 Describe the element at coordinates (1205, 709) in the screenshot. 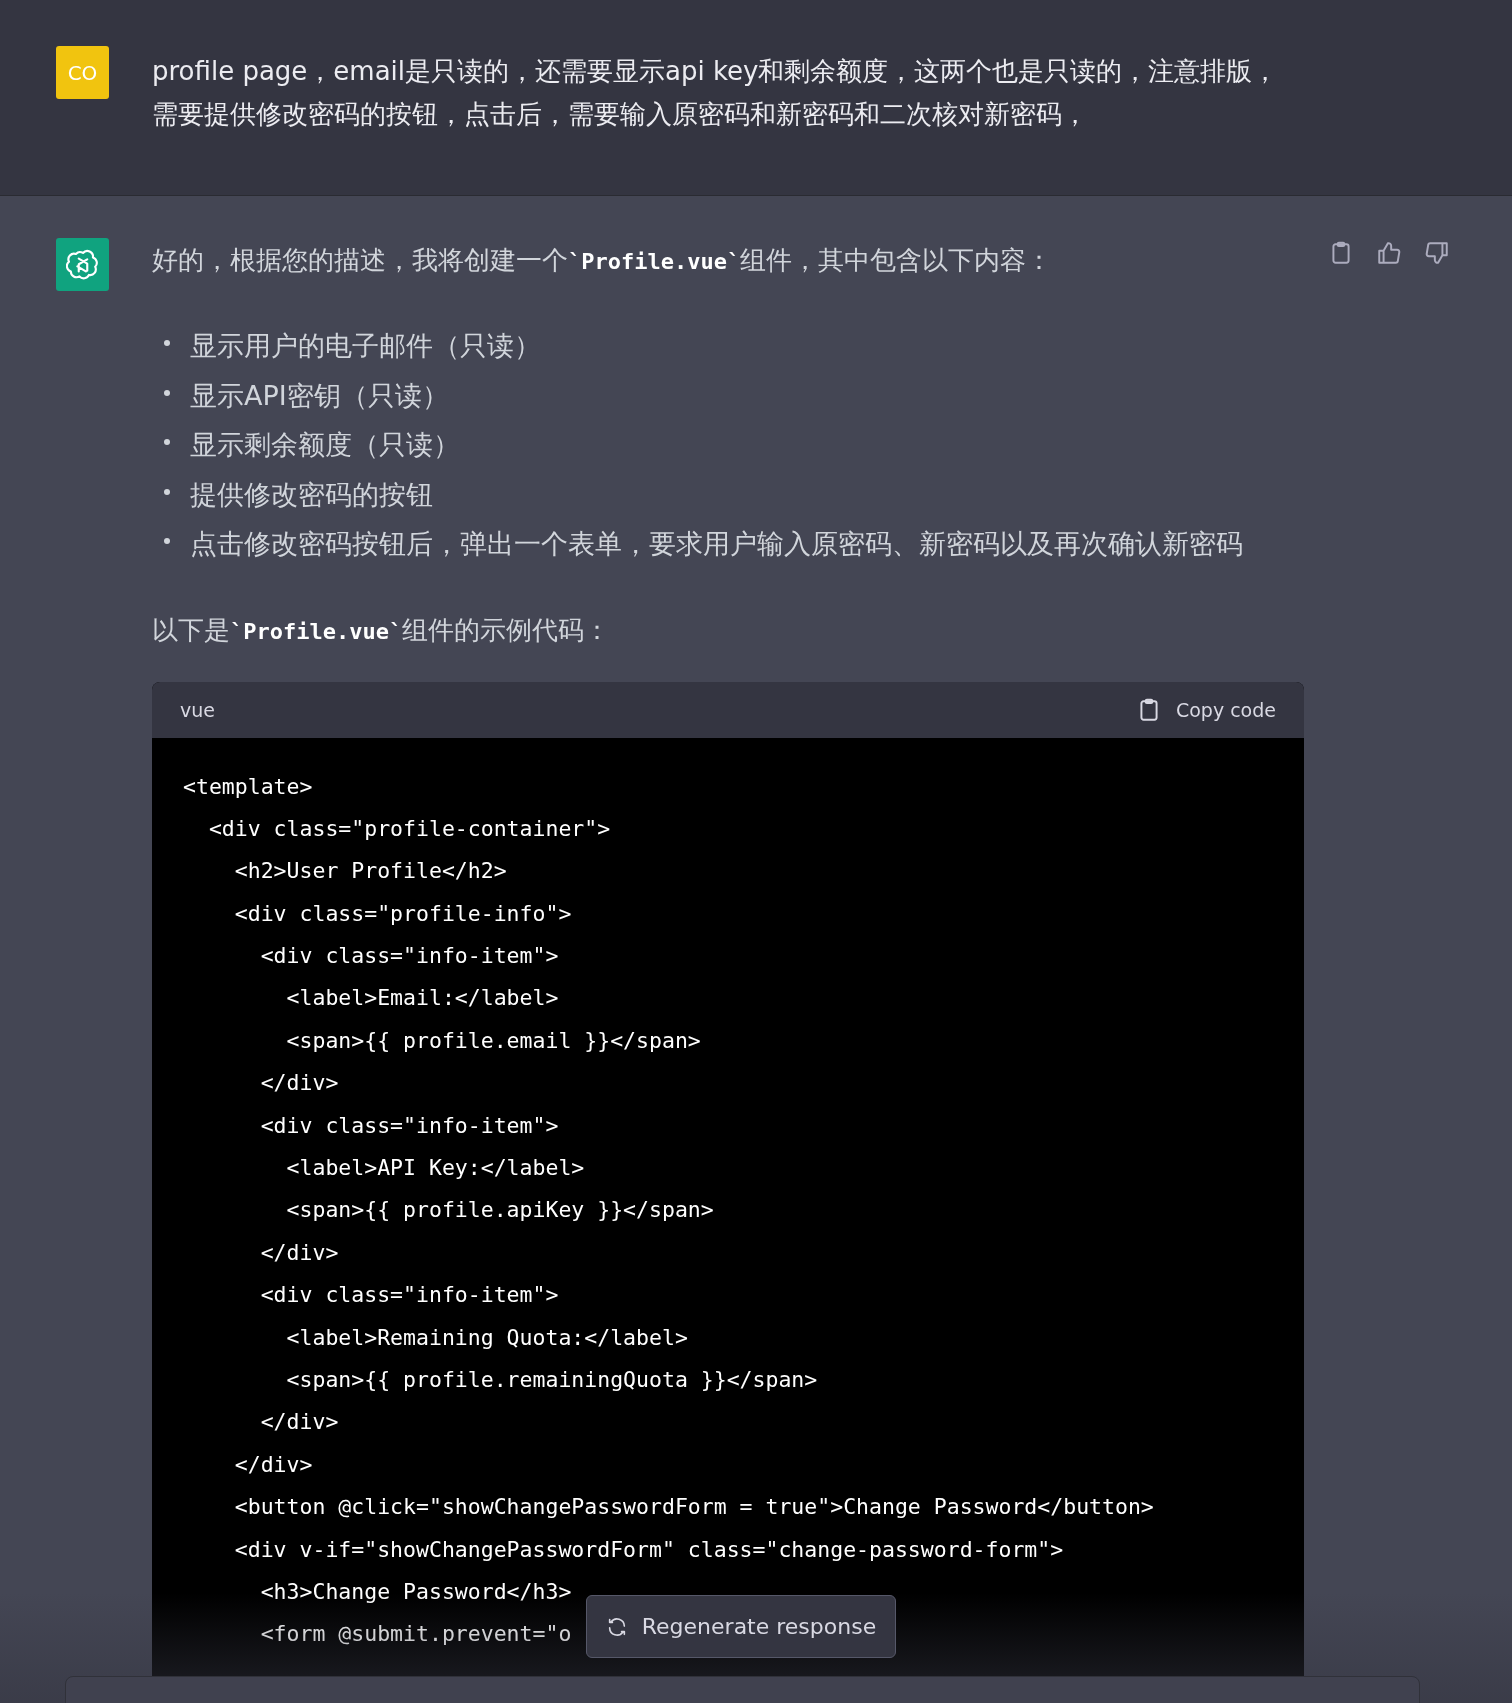

I see `copy-code-button: Copy code` at that location.